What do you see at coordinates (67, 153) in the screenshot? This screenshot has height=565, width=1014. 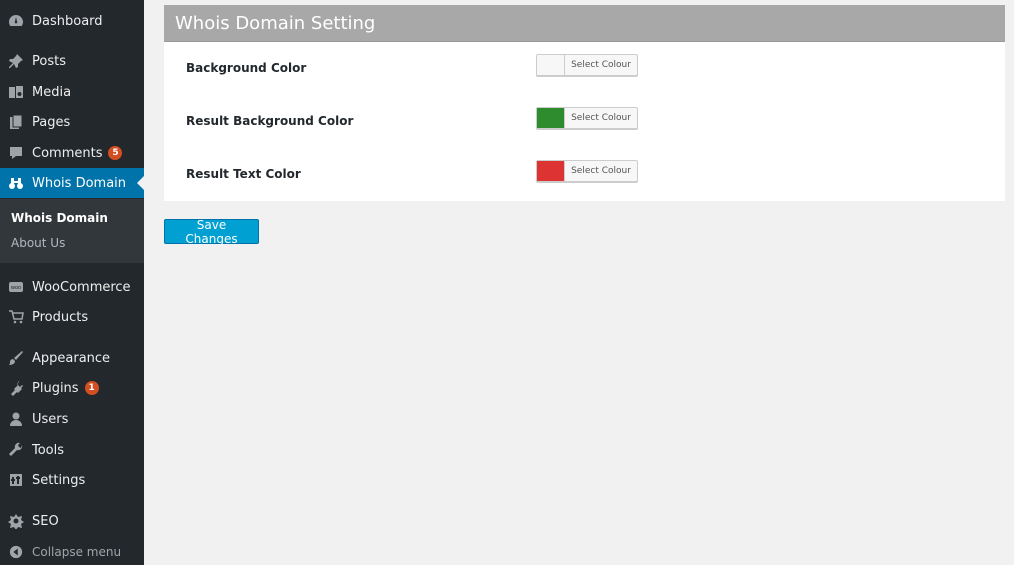 I see `menu-label: Comments` at bounding box center [67, 153].